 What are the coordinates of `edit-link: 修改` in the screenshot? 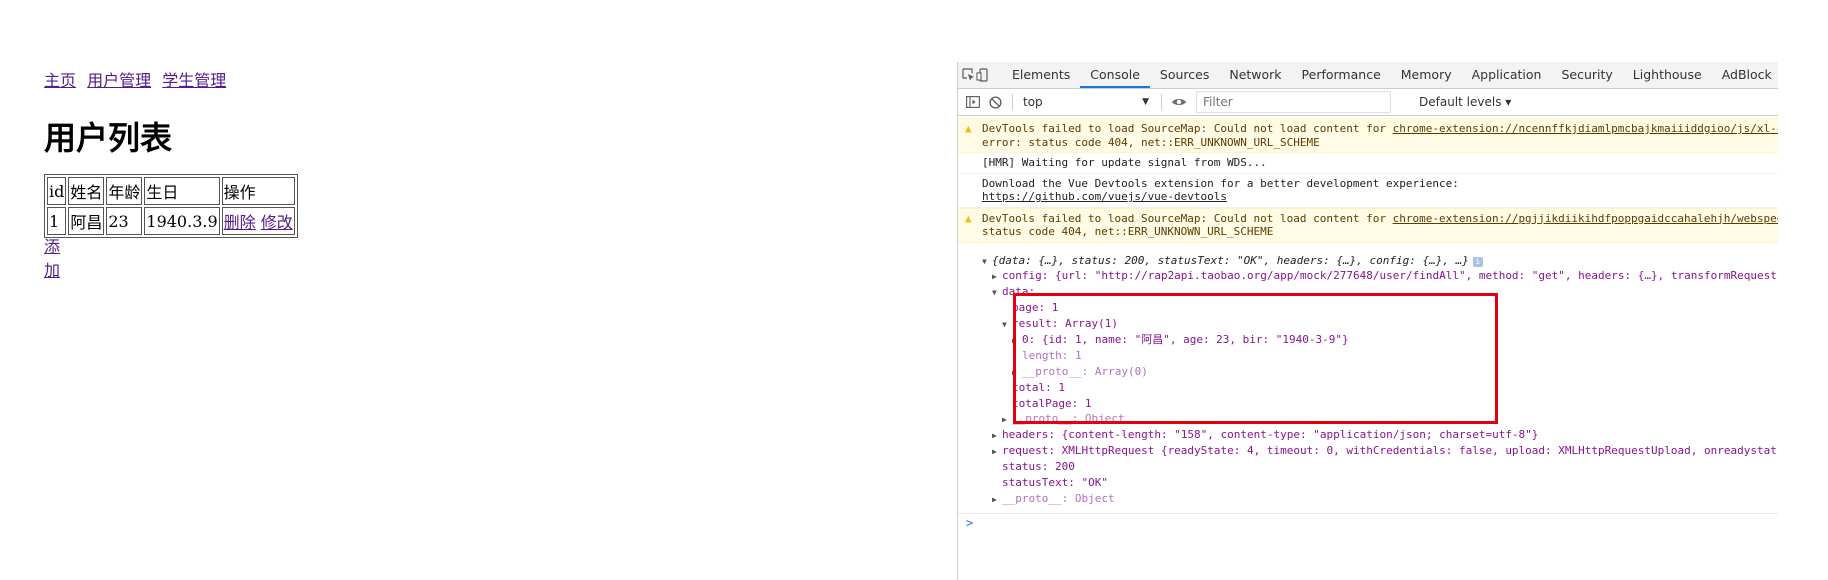 It's located at (277, 222).